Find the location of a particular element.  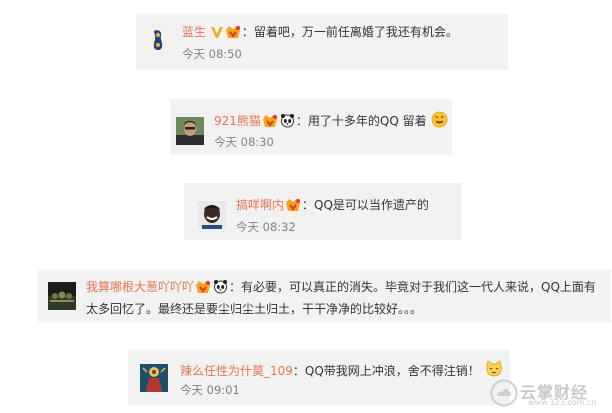

comment-card: 921熊猫 ：用了十多年的QQ 留着 今天 08:30 is located at coordinates (311, 127).